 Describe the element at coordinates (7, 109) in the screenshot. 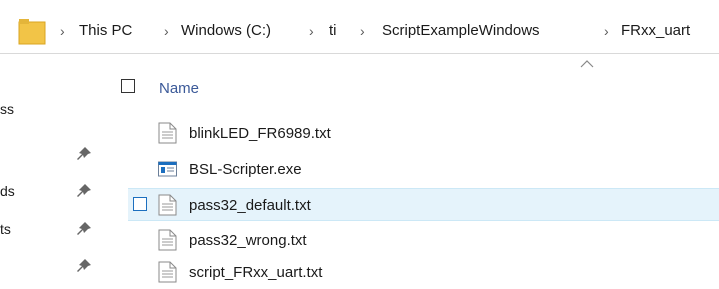

I see `nav-item-label: ss` at that location.